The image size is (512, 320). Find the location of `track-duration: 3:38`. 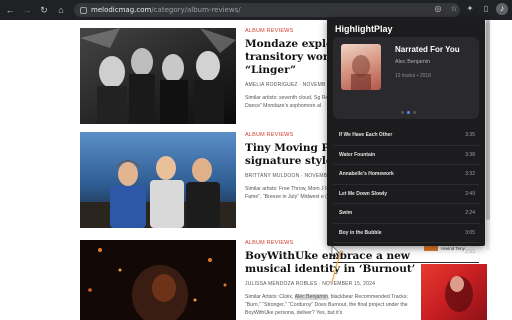

track-duration: 3:38 is located at coordinates (470, 154).